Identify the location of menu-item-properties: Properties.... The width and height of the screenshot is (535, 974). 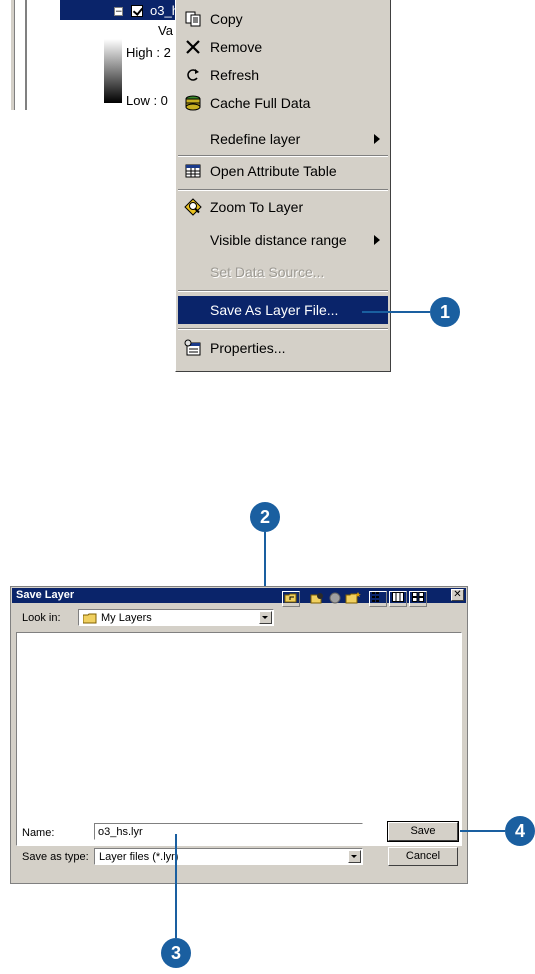
(283, 348).